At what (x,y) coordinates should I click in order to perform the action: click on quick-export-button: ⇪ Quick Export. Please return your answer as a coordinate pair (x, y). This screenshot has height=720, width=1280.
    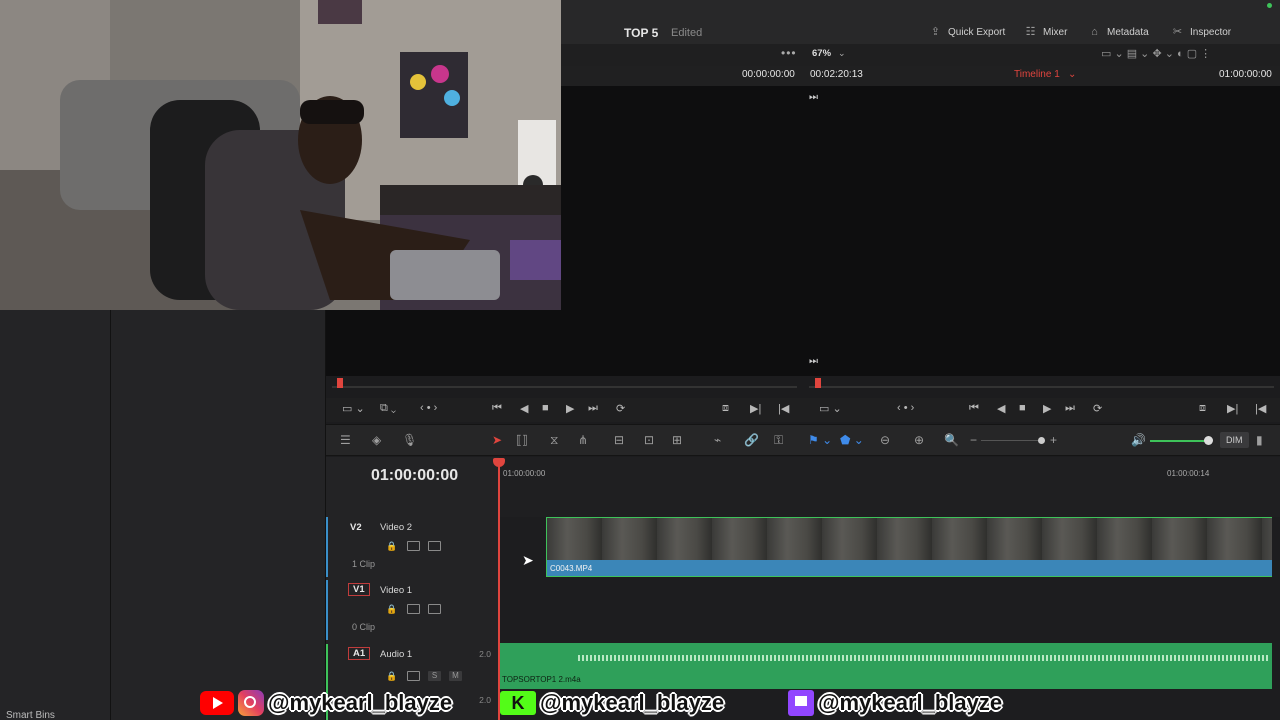
    Looking at the image, I should click on (967, 32).